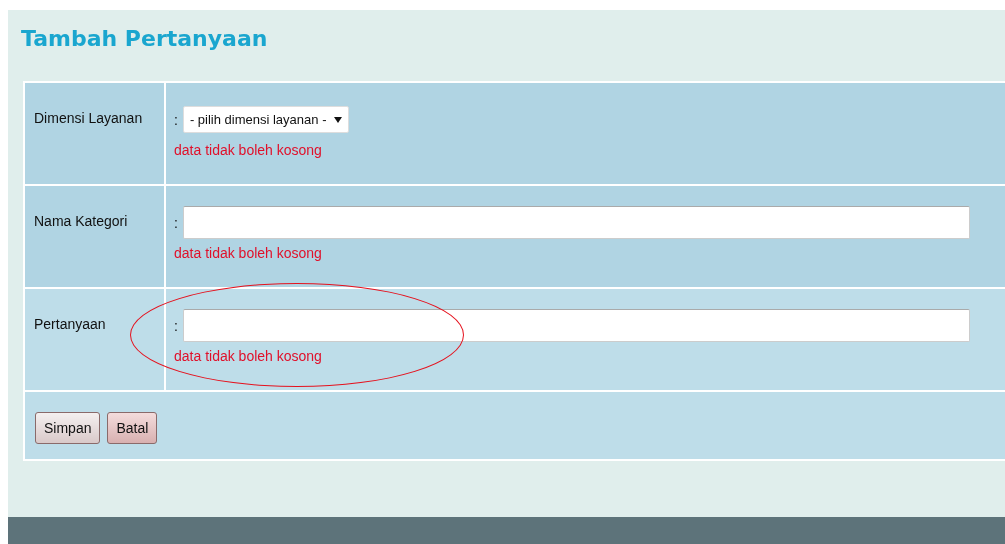  I want to click on dimension-dropdown: - pilih dimensi layanan -, so click(266, 119).